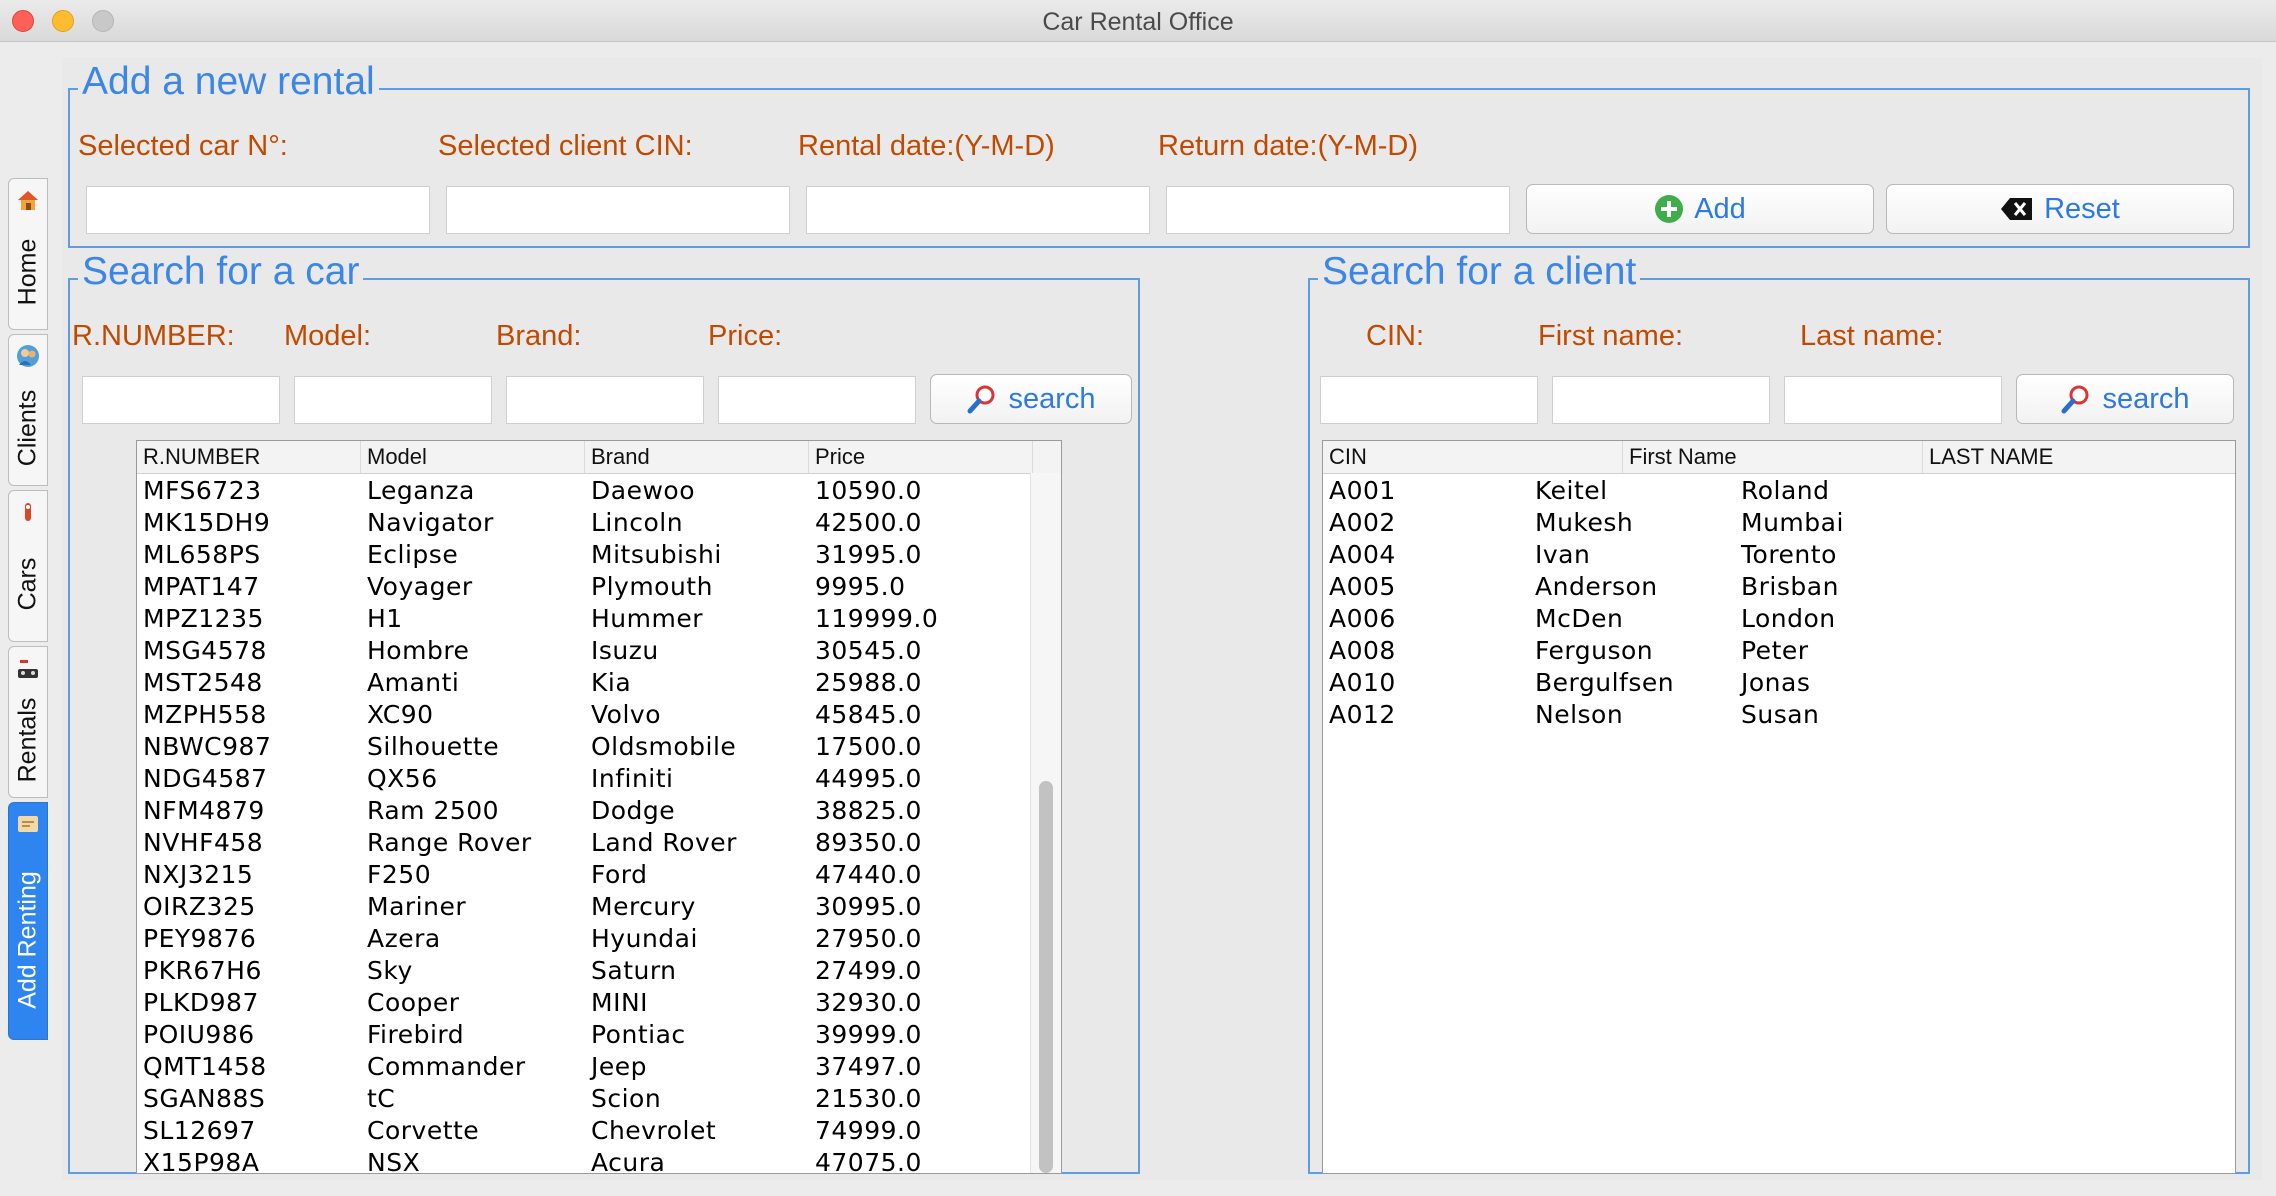 This screenshot has width=2276, height=1196. I want to click on car-brand-cell: Jeep, so click(619, 1066).